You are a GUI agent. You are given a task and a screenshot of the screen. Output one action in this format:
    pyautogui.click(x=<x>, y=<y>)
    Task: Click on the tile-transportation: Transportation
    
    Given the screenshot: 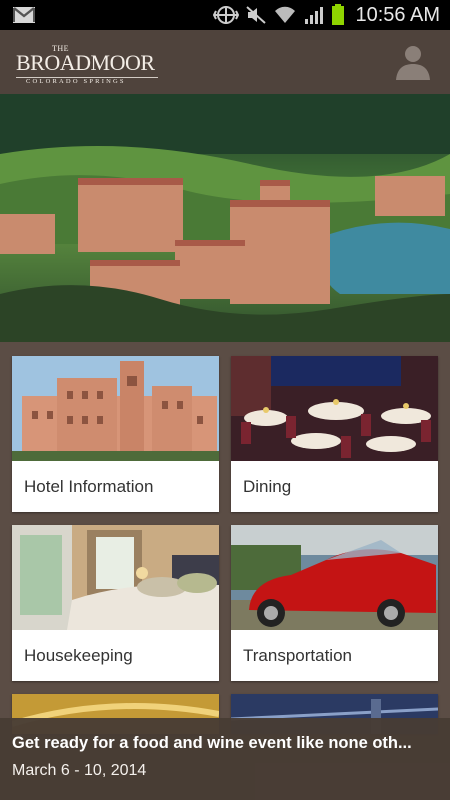 What is the action you would take?
    pyautogui.click(x=334, y=603)
    